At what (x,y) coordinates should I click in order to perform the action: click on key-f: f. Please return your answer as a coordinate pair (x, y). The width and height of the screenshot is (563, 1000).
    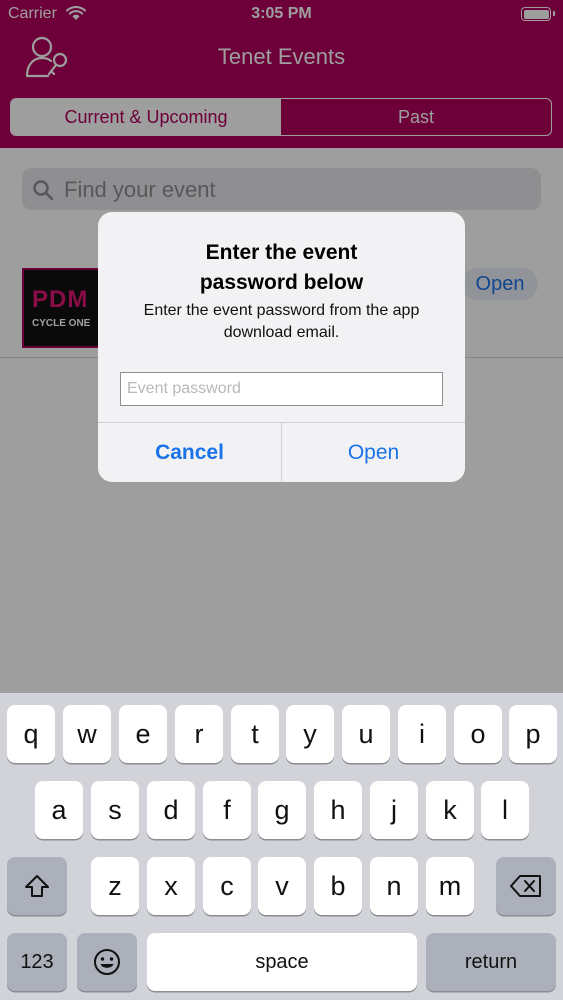
    Looking at the image, I should click on (227, 810).